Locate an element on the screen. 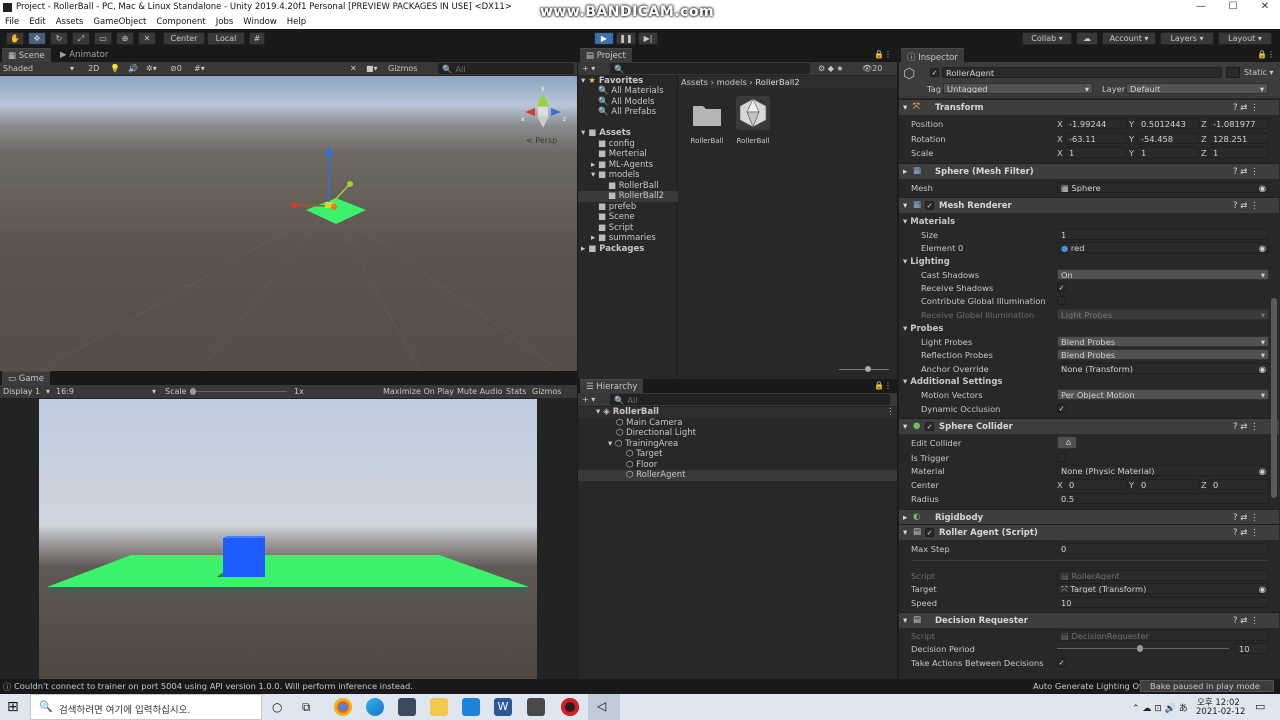 This screenshot has height=720, width=1280. max-step-field: 0 is located at coordinates (1163, 548).